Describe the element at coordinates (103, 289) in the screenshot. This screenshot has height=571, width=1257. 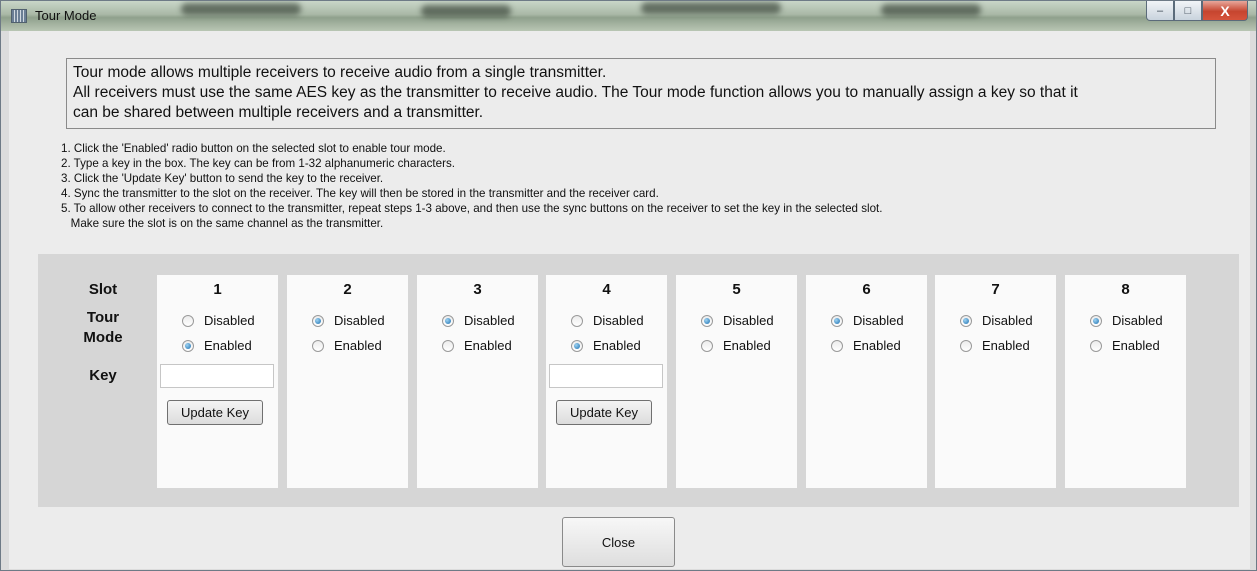
I see `slot-row-label: Slot` at that location.